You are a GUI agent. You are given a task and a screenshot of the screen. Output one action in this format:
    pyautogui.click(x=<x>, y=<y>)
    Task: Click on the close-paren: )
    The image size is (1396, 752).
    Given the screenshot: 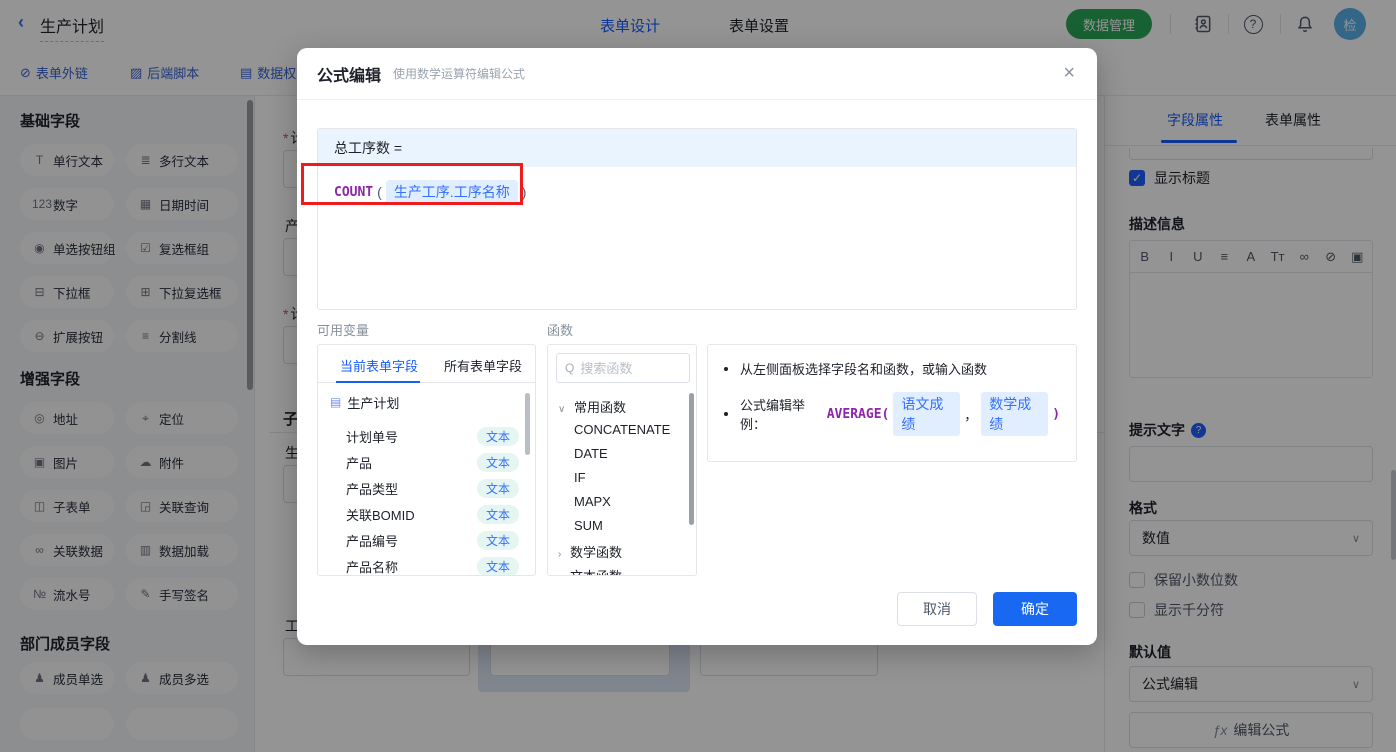 What is the action you would take?
    pyautogui.click(x=1056, y=414)
    